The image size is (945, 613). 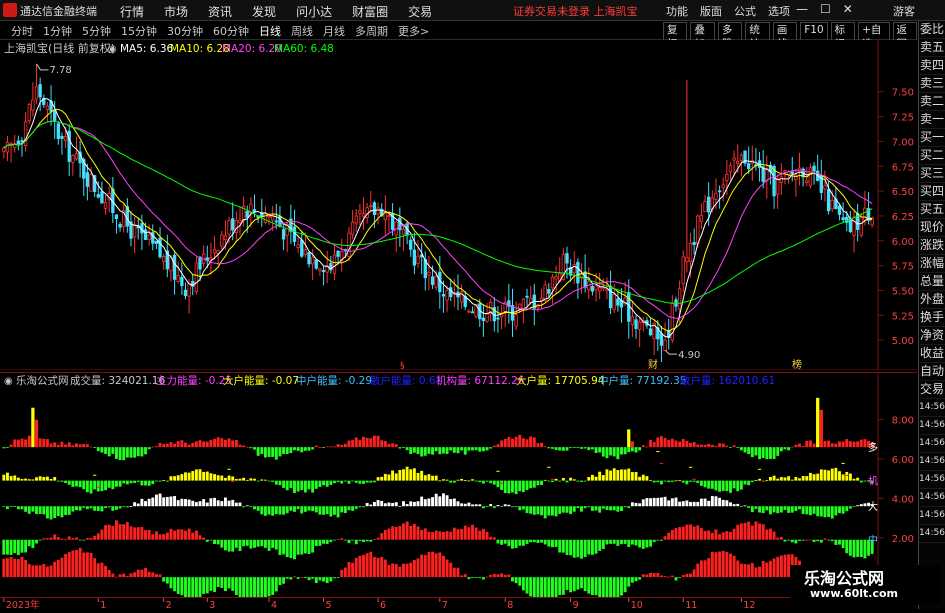 I want to click on side-tab: 涨幅, so click(x=932, y=264).